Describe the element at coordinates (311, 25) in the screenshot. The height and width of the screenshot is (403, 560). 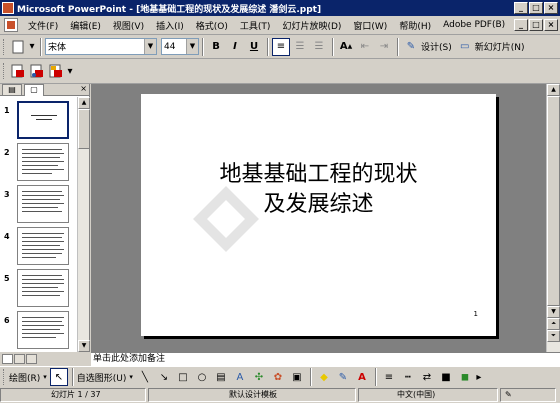
I see `menu-slideshow: 幻灯片放映(D)` at that location.